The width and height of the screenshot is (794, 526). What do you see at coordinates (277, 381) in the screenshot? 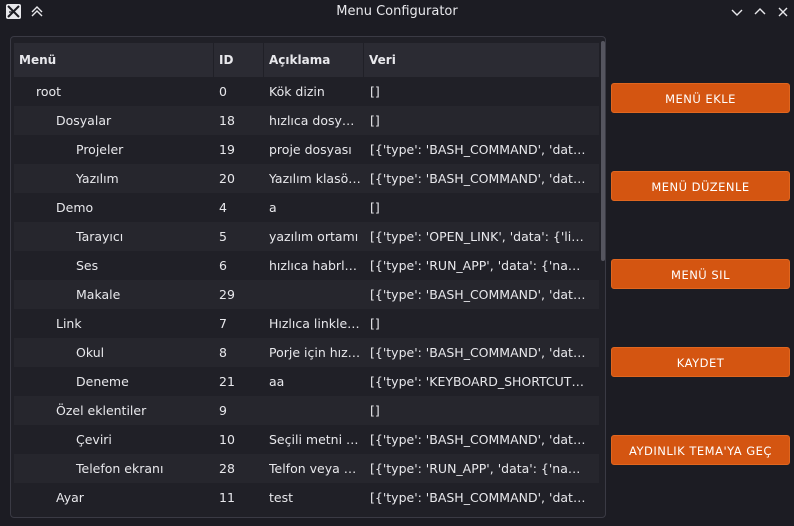
I see `tree-cell-description: aa` at bounding box center [277, 381].